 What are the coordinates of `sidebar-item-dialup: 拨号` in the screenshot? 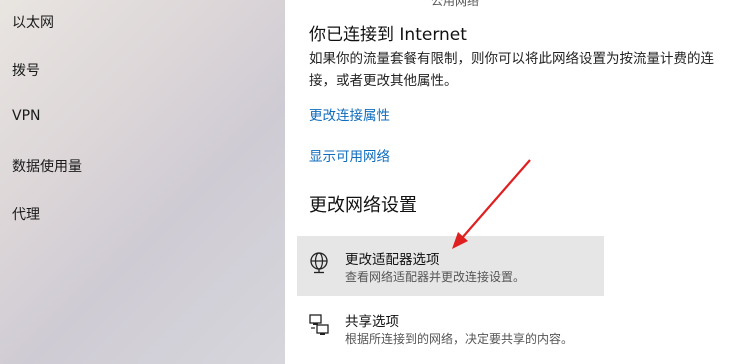 It's located at (26, 70).